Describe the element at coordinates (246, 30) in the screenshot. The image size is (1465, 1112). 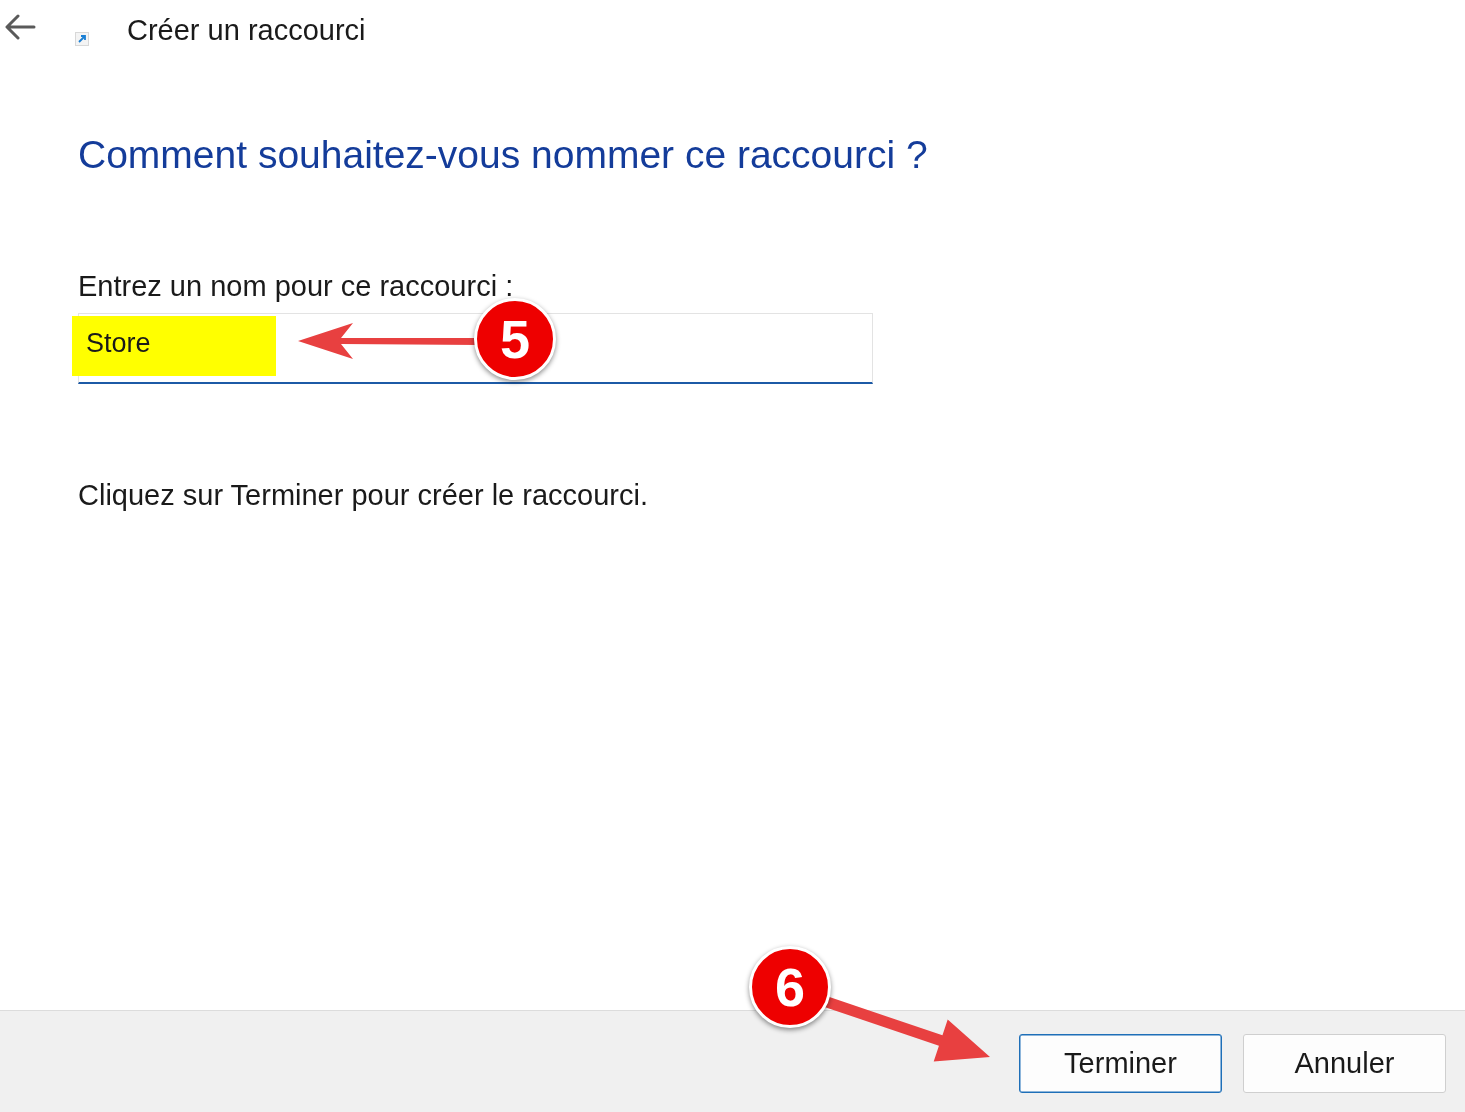
I see `window-title: Créer un raccourci` at that location.